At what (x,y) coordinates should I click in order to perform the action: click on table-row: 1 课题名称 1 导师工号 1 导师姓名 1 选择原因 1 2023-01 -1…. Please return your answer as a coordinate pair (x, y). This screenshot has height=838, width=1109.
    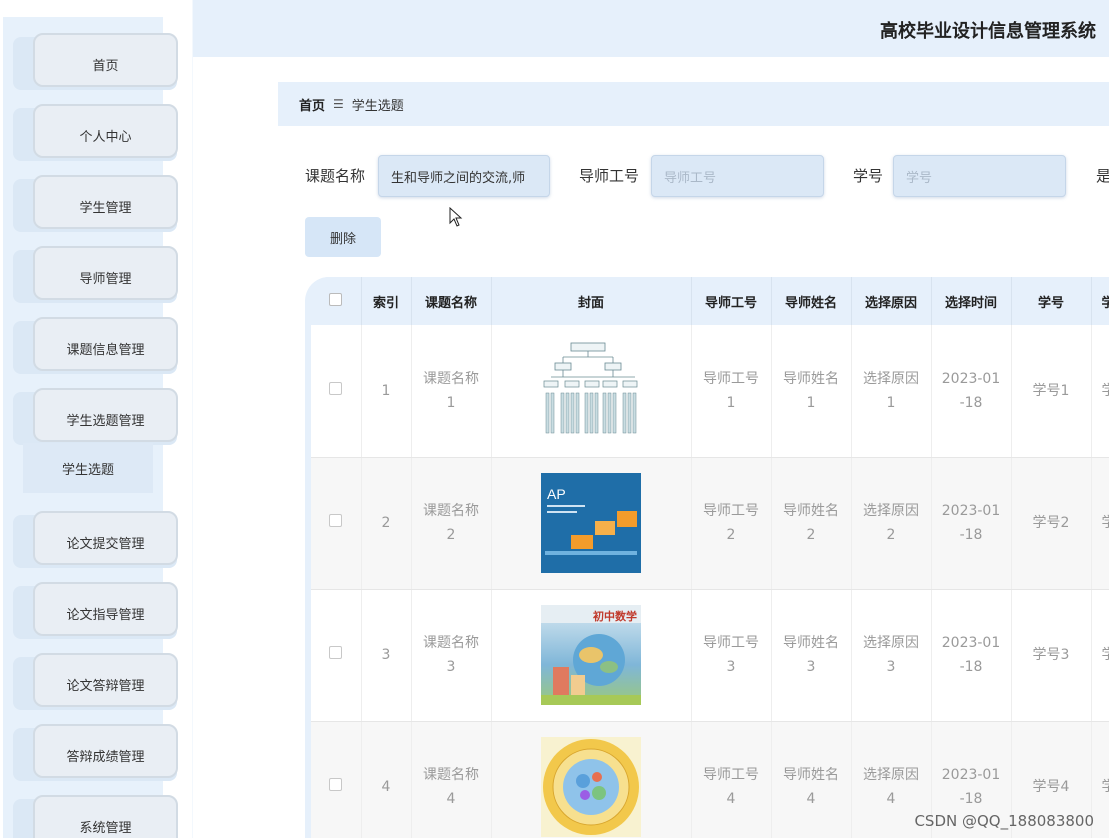
    Looking at the image, I should click on (710, 391).